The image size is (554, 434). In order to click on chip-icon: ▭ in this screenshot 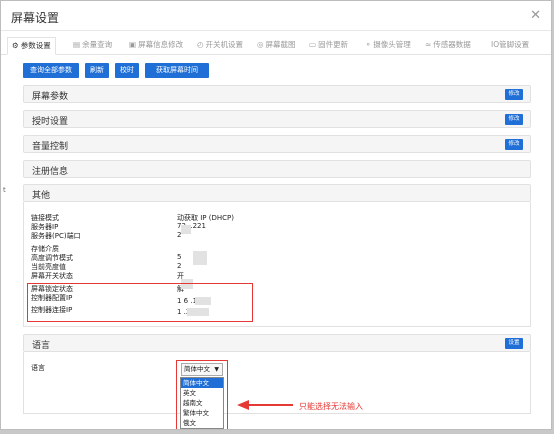, I will do `click(313, 44)`.